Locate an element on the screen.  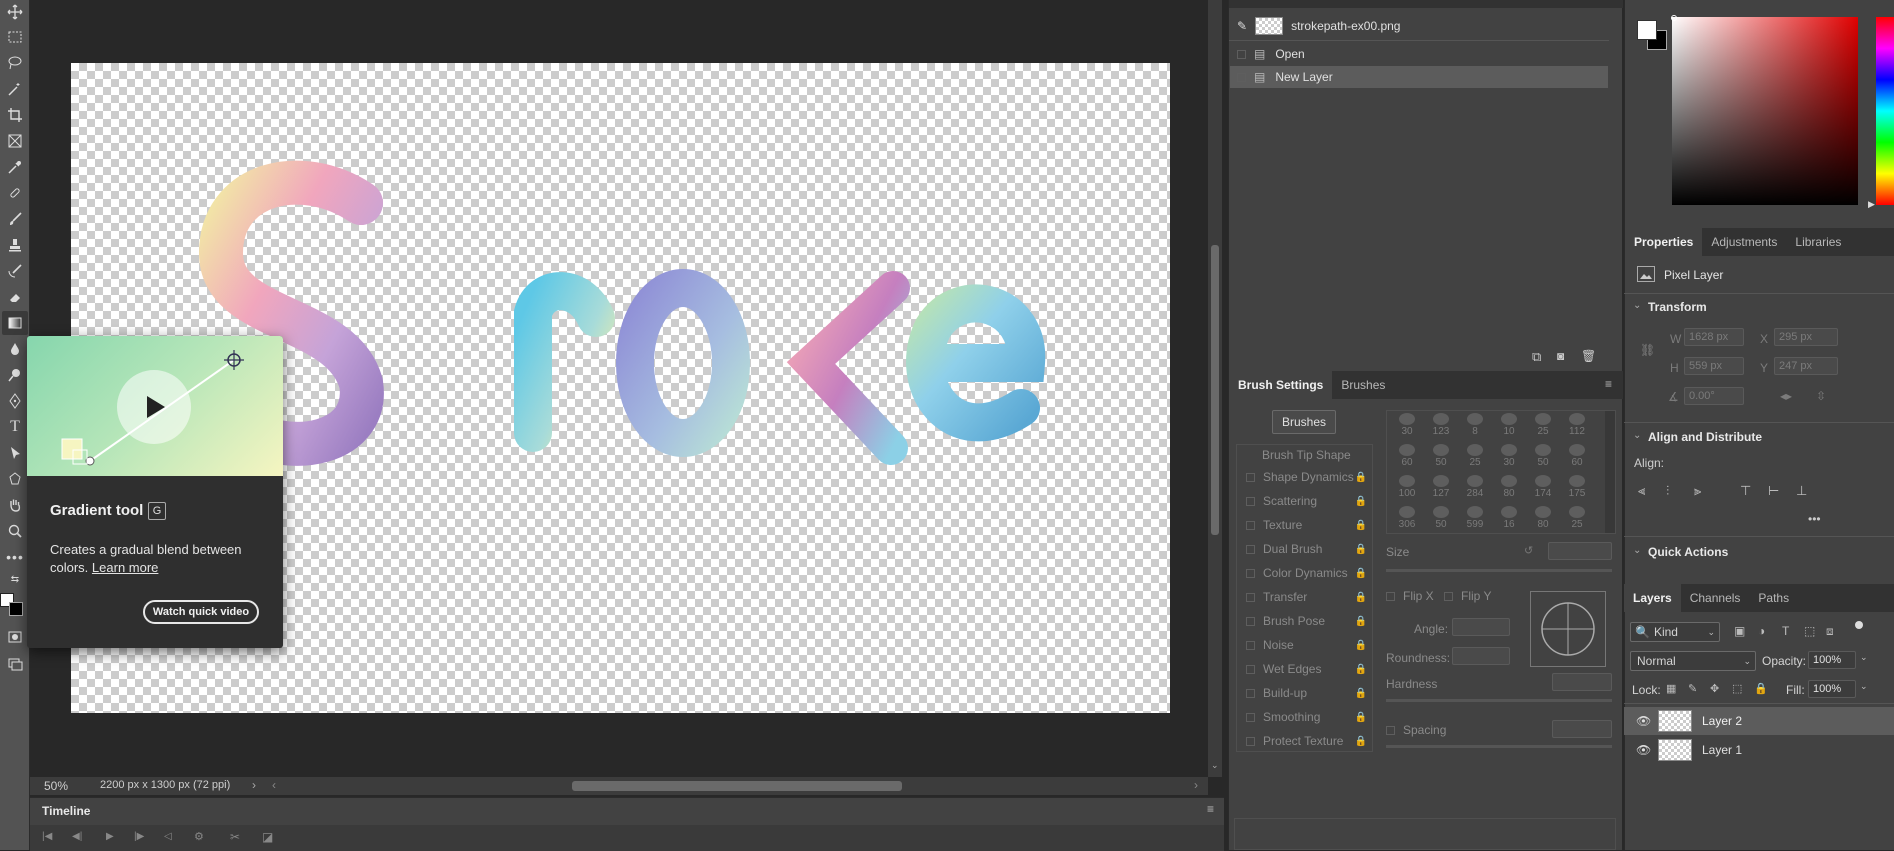
lock-artboard-icon: ⬚ is located at coordinates (1737, 688).